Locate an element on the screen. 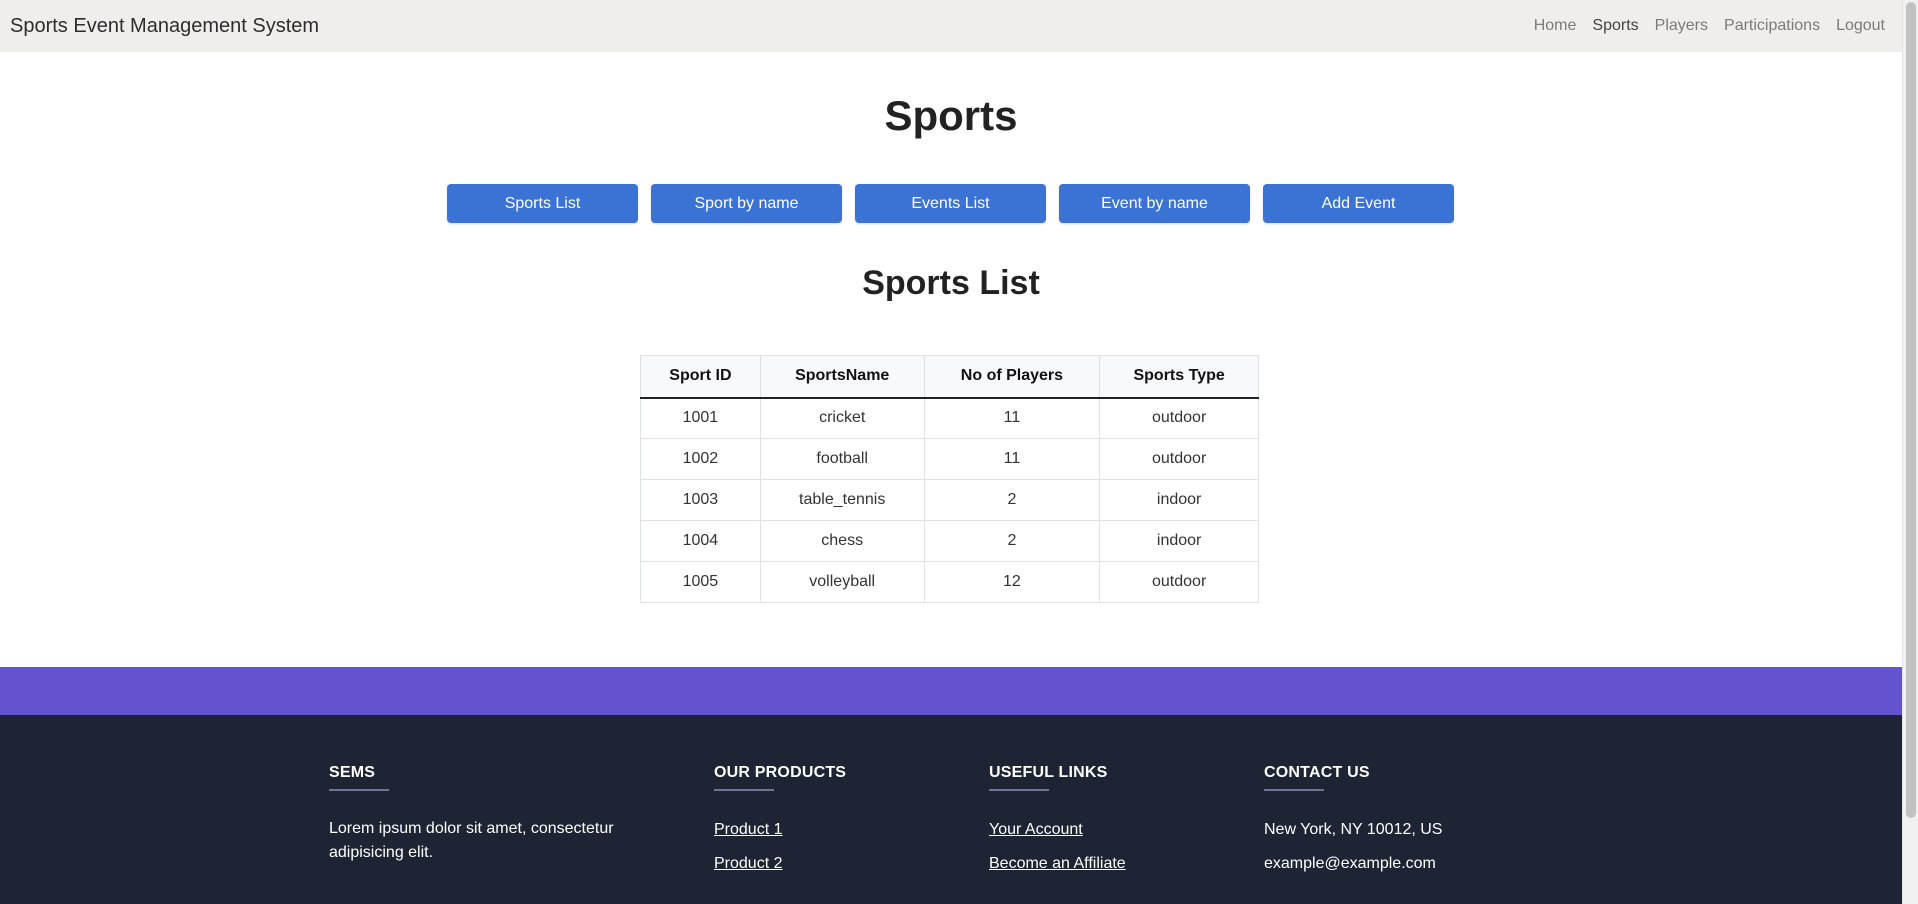 This screenshot has height=904, width=1918. nav-link-home: Home is located at coordinates (1555, 26).